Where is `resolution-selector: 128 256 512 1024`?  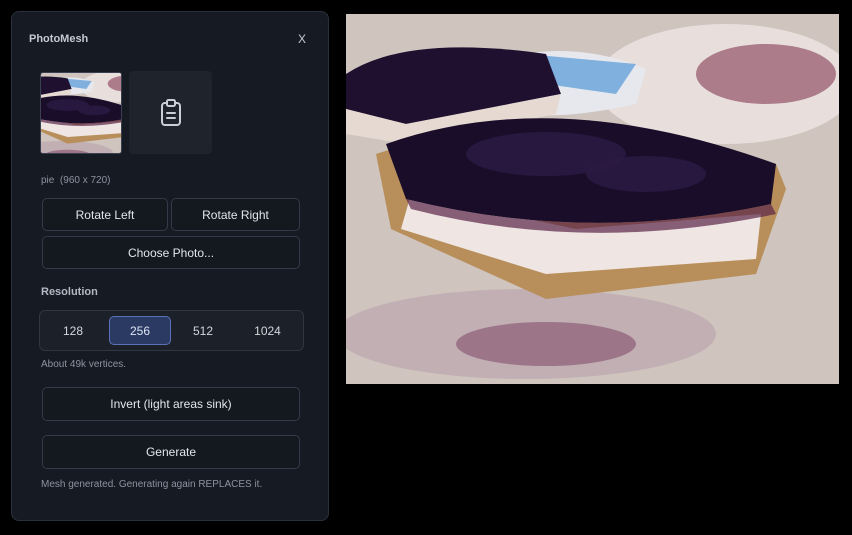 resolution-selector: 128 256 512 1024 is located at coordinates (171, 330).